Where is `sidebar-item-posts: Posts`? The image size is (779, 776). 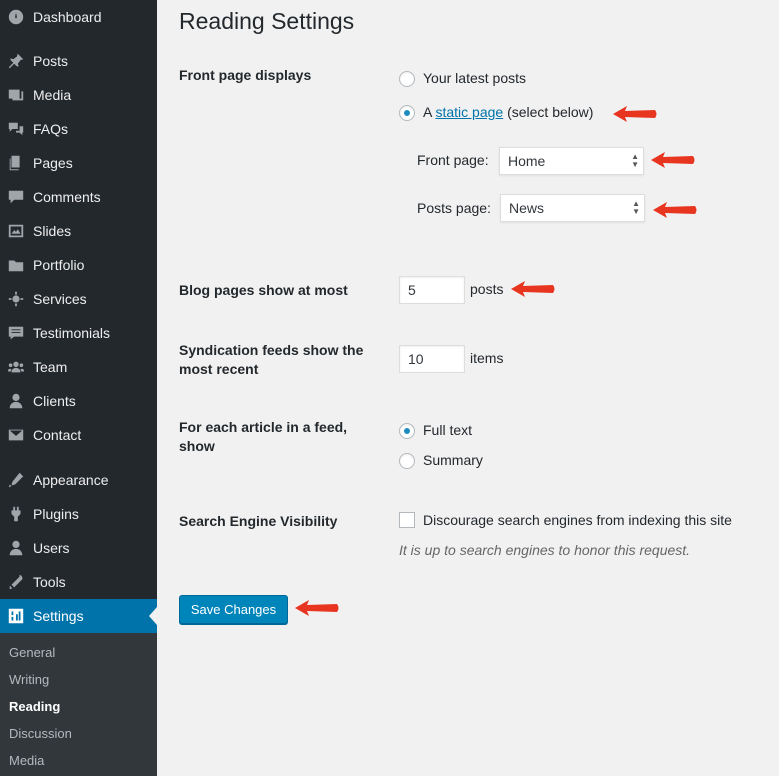
sidebar-item-posts: Posts is located at coordinates (78, 61).